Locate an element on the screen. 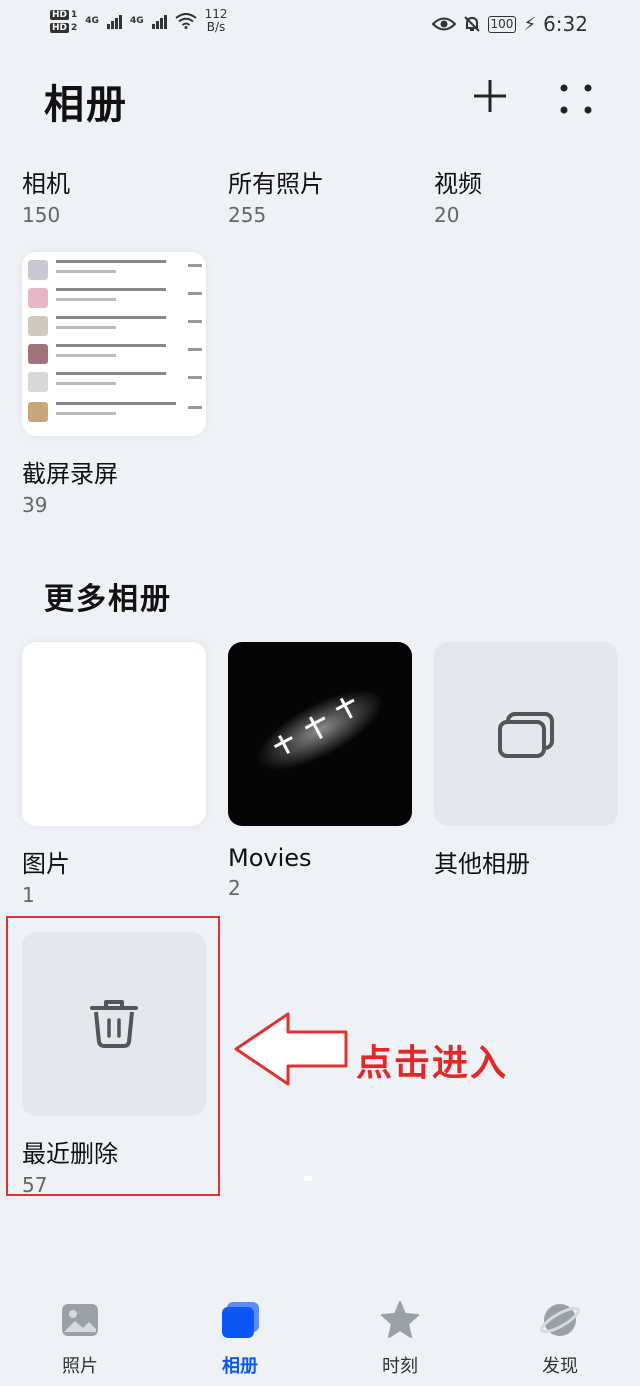 The height and width of the screenshot is (1386, 640). status-bar-left: HD 1 HD 2 4G 4G 112 B/s is located at coordinates (139, 21).